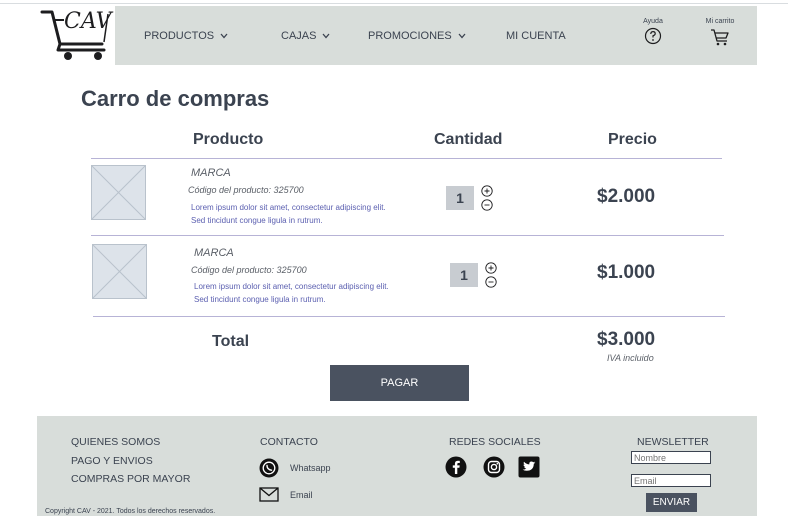 The image size is (788, 532). Describe the element at coordinates (299, 36) in the screenshot. I see `nav-label: CAJAS` at that location.